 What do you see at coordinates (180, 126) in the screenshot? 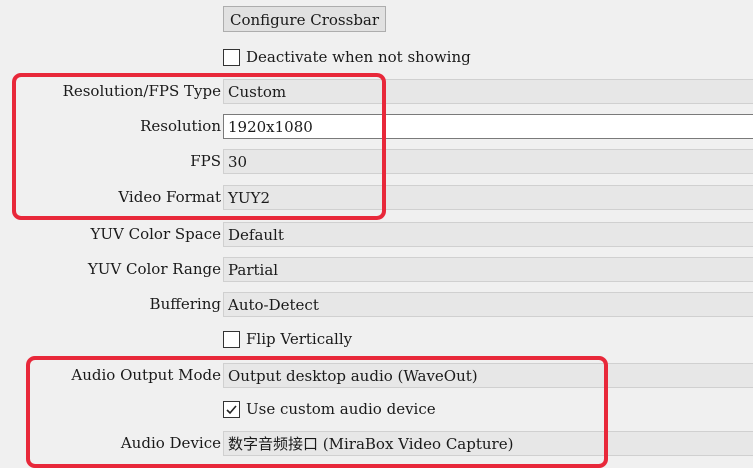
I see `resolution-label: Resolution` at bounding box center [180, 126].